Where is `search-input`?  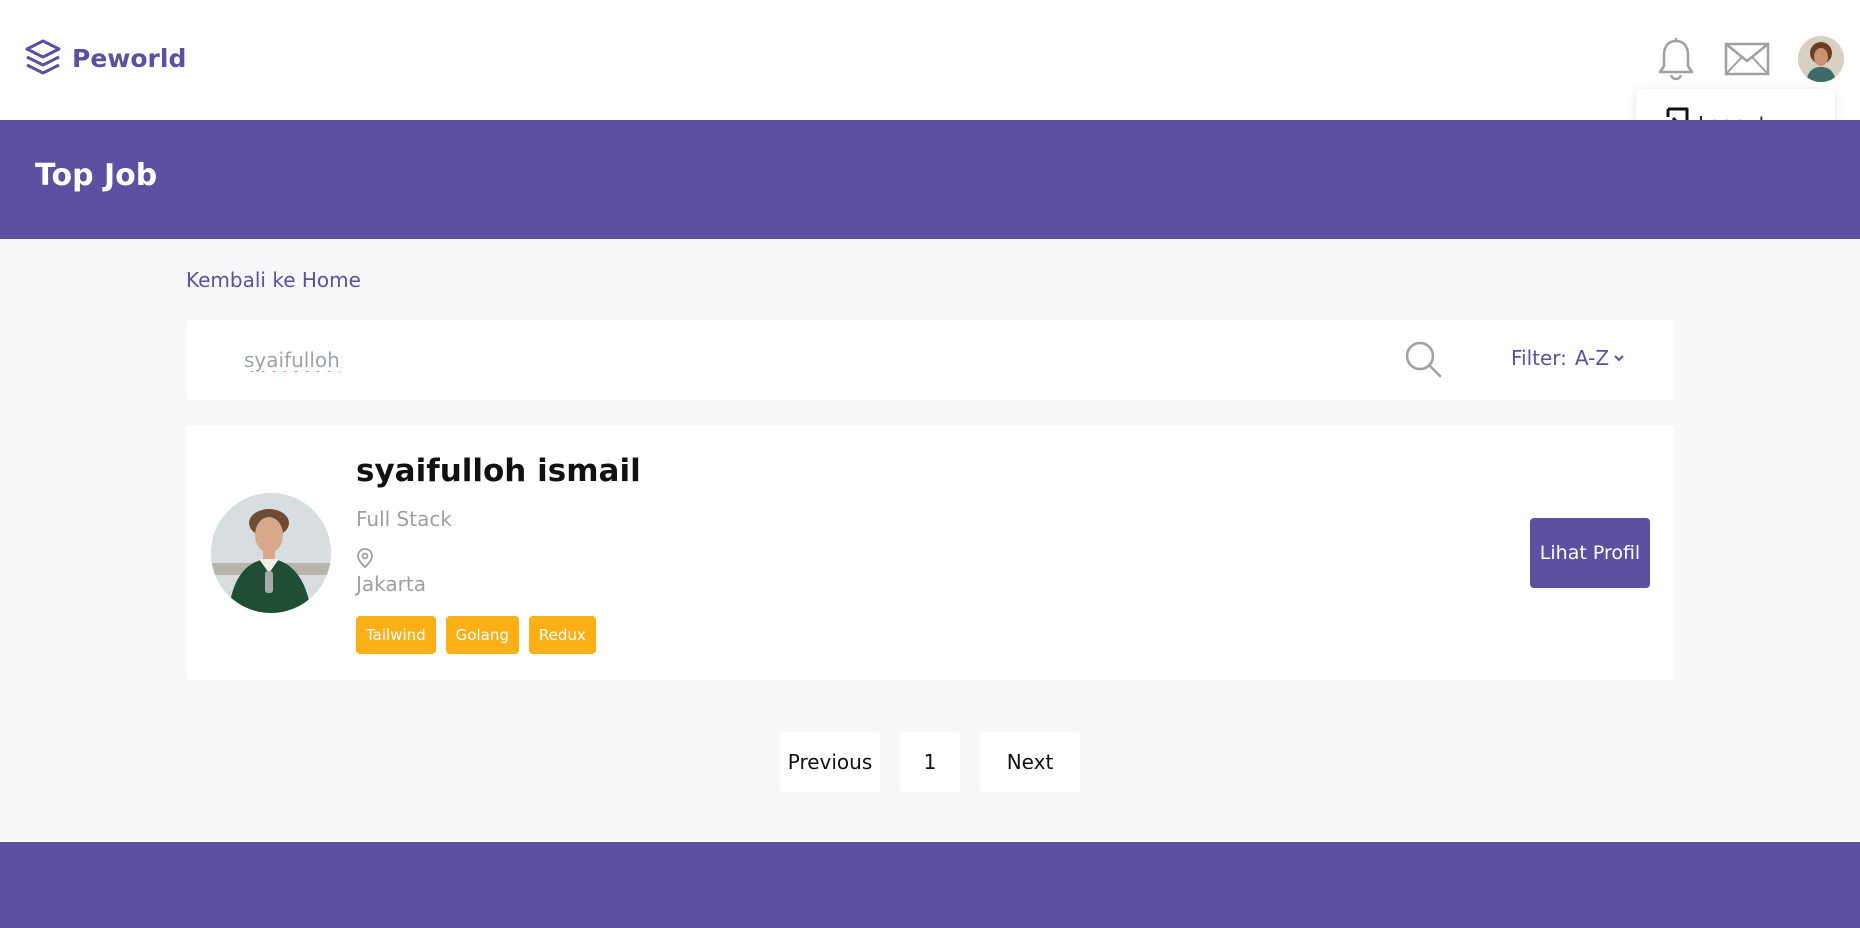 search-input is located at coordinates (794, 360).